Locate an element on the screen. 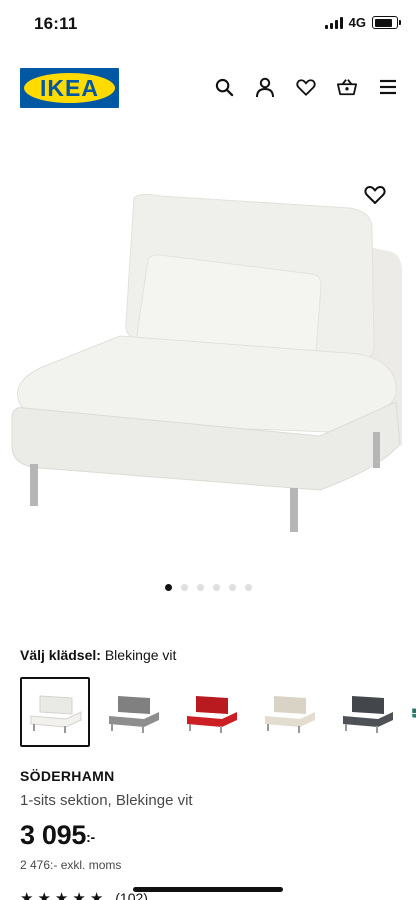  menu-icon is located at coordinates (388, 87).